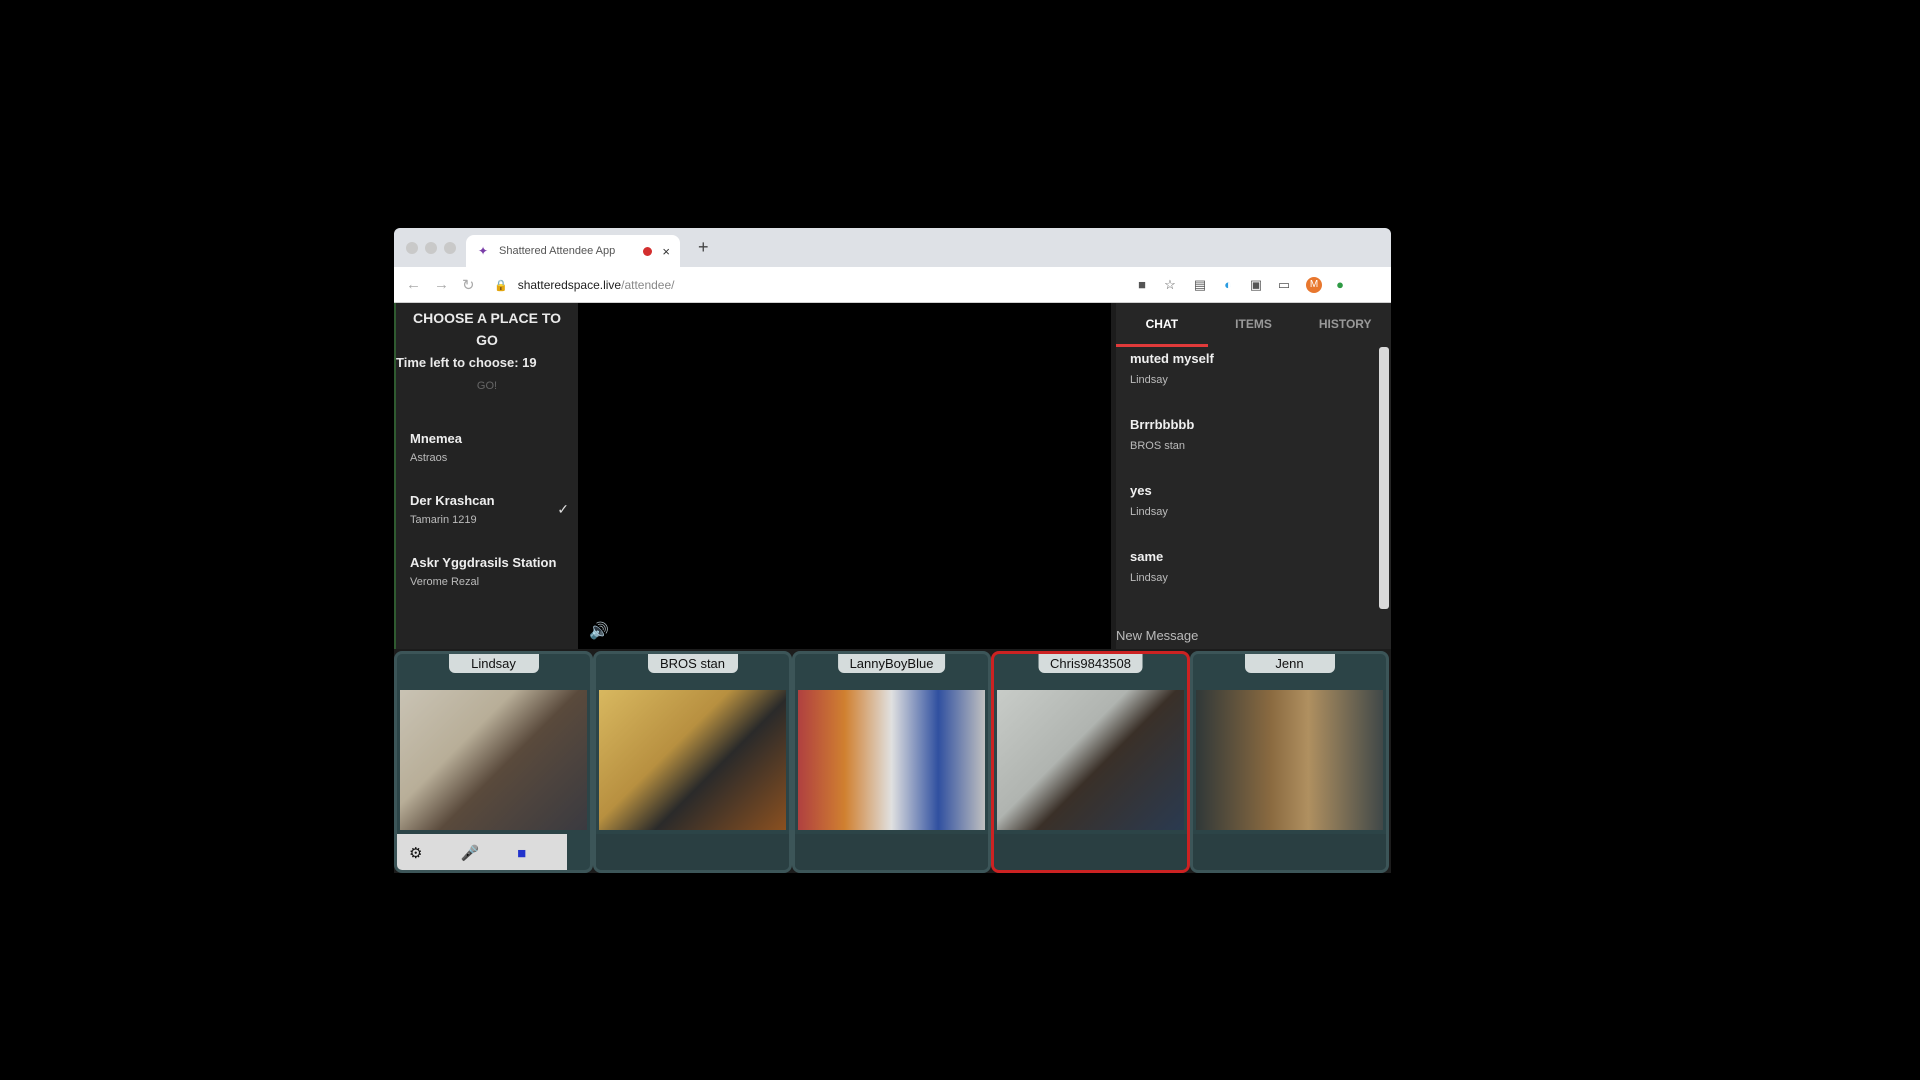  Describe the element at coordinates (429, 458) in the screenshot. I see `place-host: Astraos` at that location.